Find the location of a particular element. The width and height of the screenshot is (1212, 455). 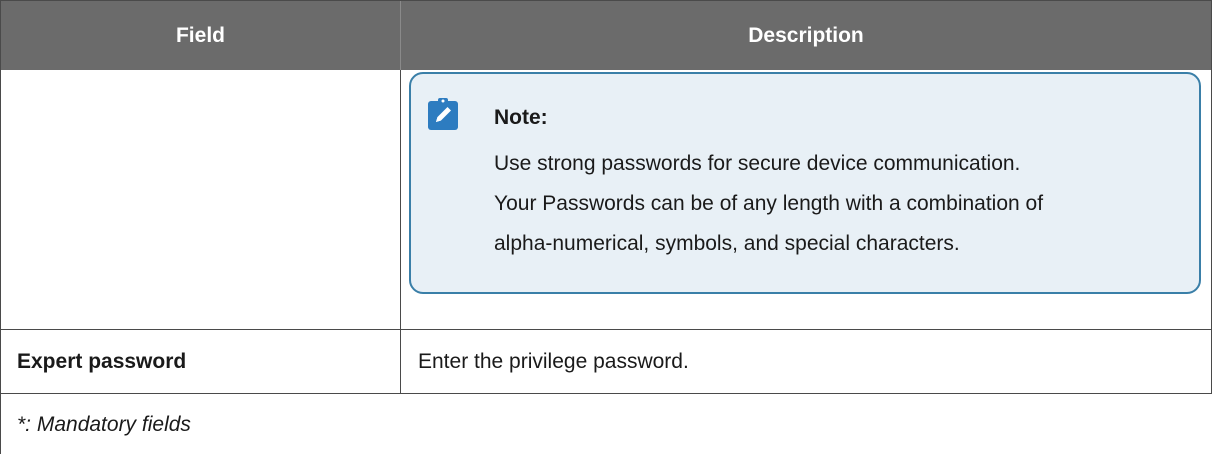

pencil-note-icon is located at coordinates (443, 114).